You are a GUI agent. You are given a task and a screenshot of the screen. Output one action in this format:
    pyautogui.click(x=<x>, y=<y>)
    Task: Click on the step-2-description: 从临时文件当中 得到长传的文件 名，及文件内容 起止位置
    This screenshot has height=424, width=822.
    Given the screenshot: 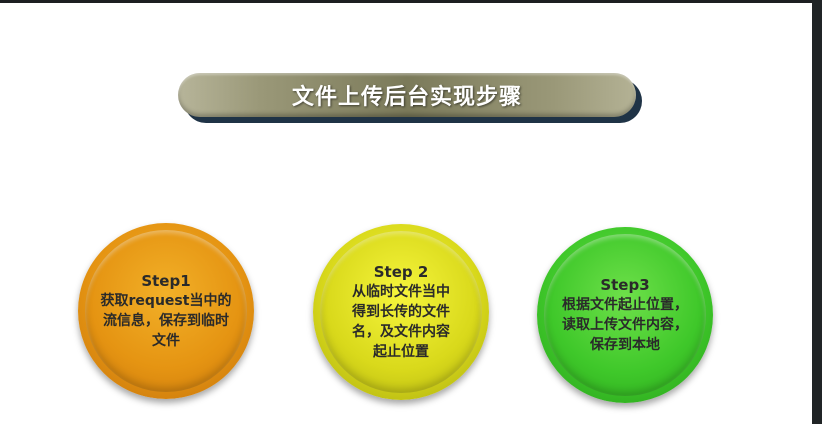 What is the action you would take?
    pyautogui.click(x=401, y=322)
    